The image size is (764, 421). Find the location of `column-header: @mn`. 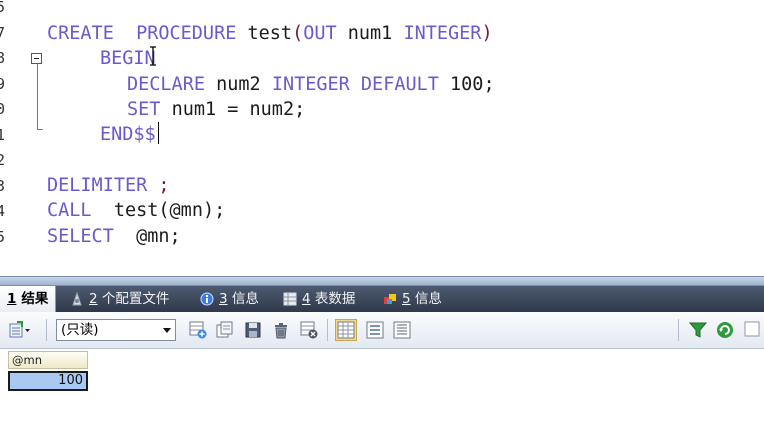

column-header: @mn is located at coordinates (48, 360).